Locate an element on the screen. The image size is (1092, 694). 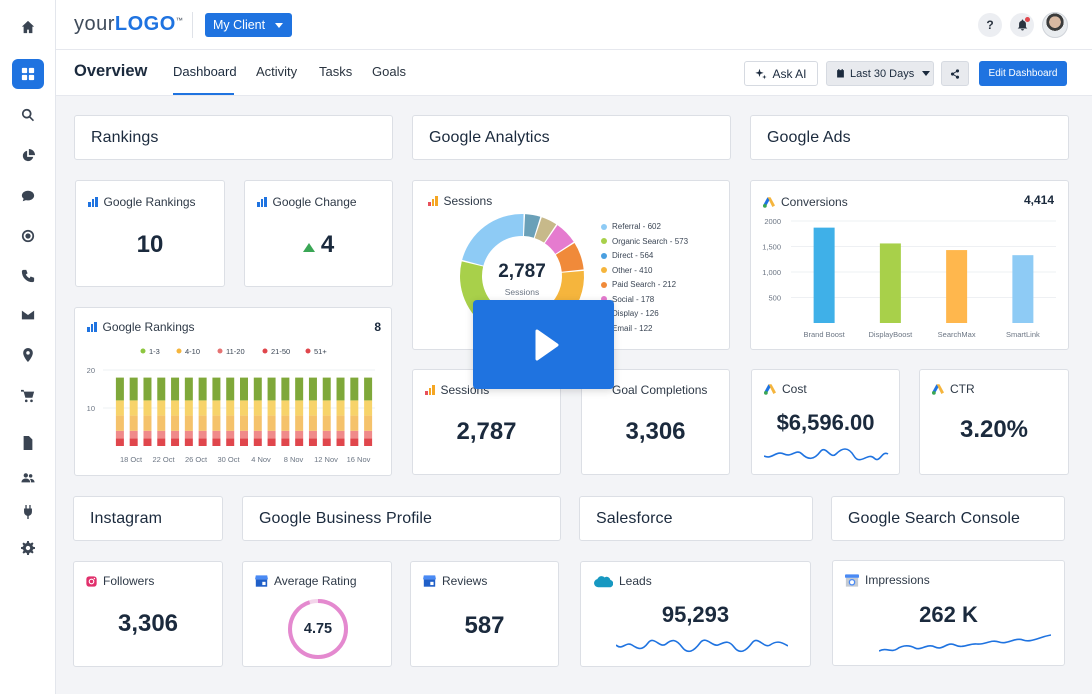
document-icon is located at coordinates (28, 443).